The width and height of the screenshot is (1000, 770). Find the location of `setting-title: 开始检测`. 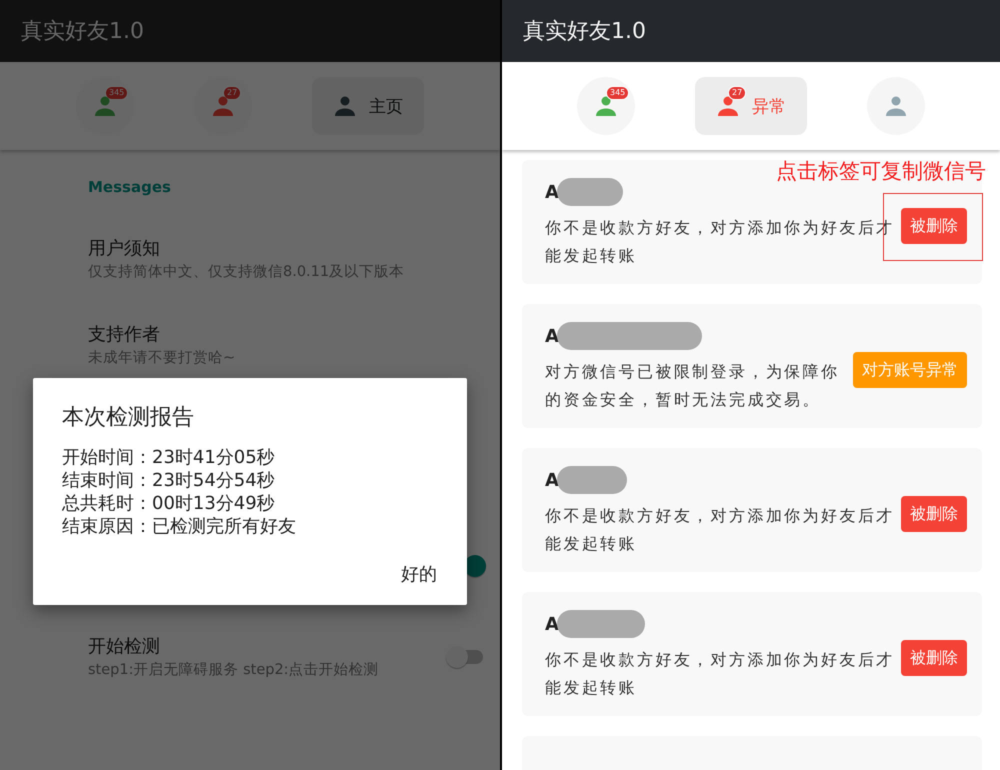

setting-title: 开始检测 is located at coordinates (124, 646).